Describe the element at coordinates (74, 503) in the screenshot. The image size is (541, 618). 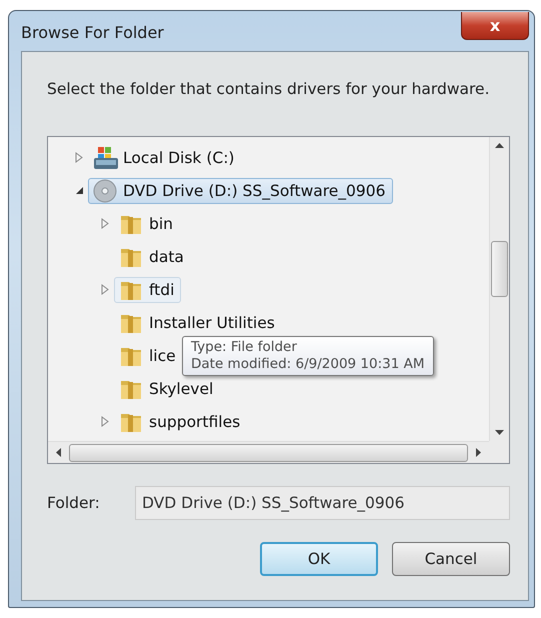
I see `folder-label: Folder:` at that location.